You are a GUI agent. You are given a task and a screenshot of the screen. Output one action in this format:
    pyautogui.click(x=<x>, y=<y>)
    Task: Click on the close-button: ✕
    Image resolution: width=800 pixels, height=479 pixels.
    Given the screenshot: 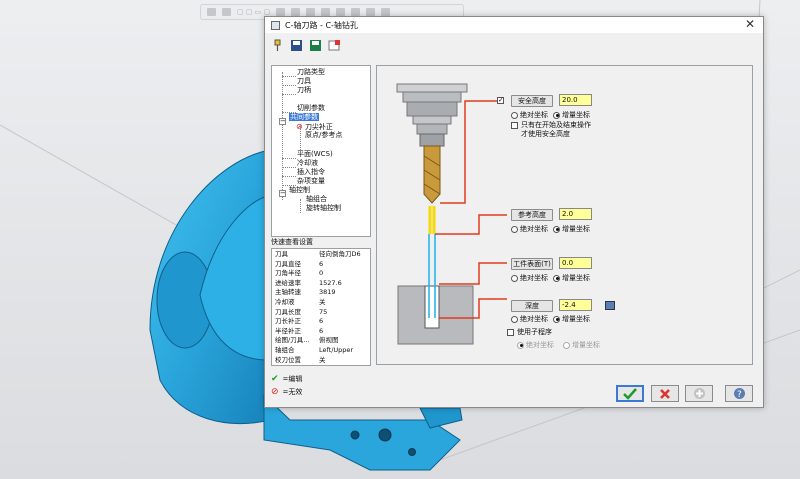 What is the action you would take?
    pyautogui.click(x=750, y=24)
    